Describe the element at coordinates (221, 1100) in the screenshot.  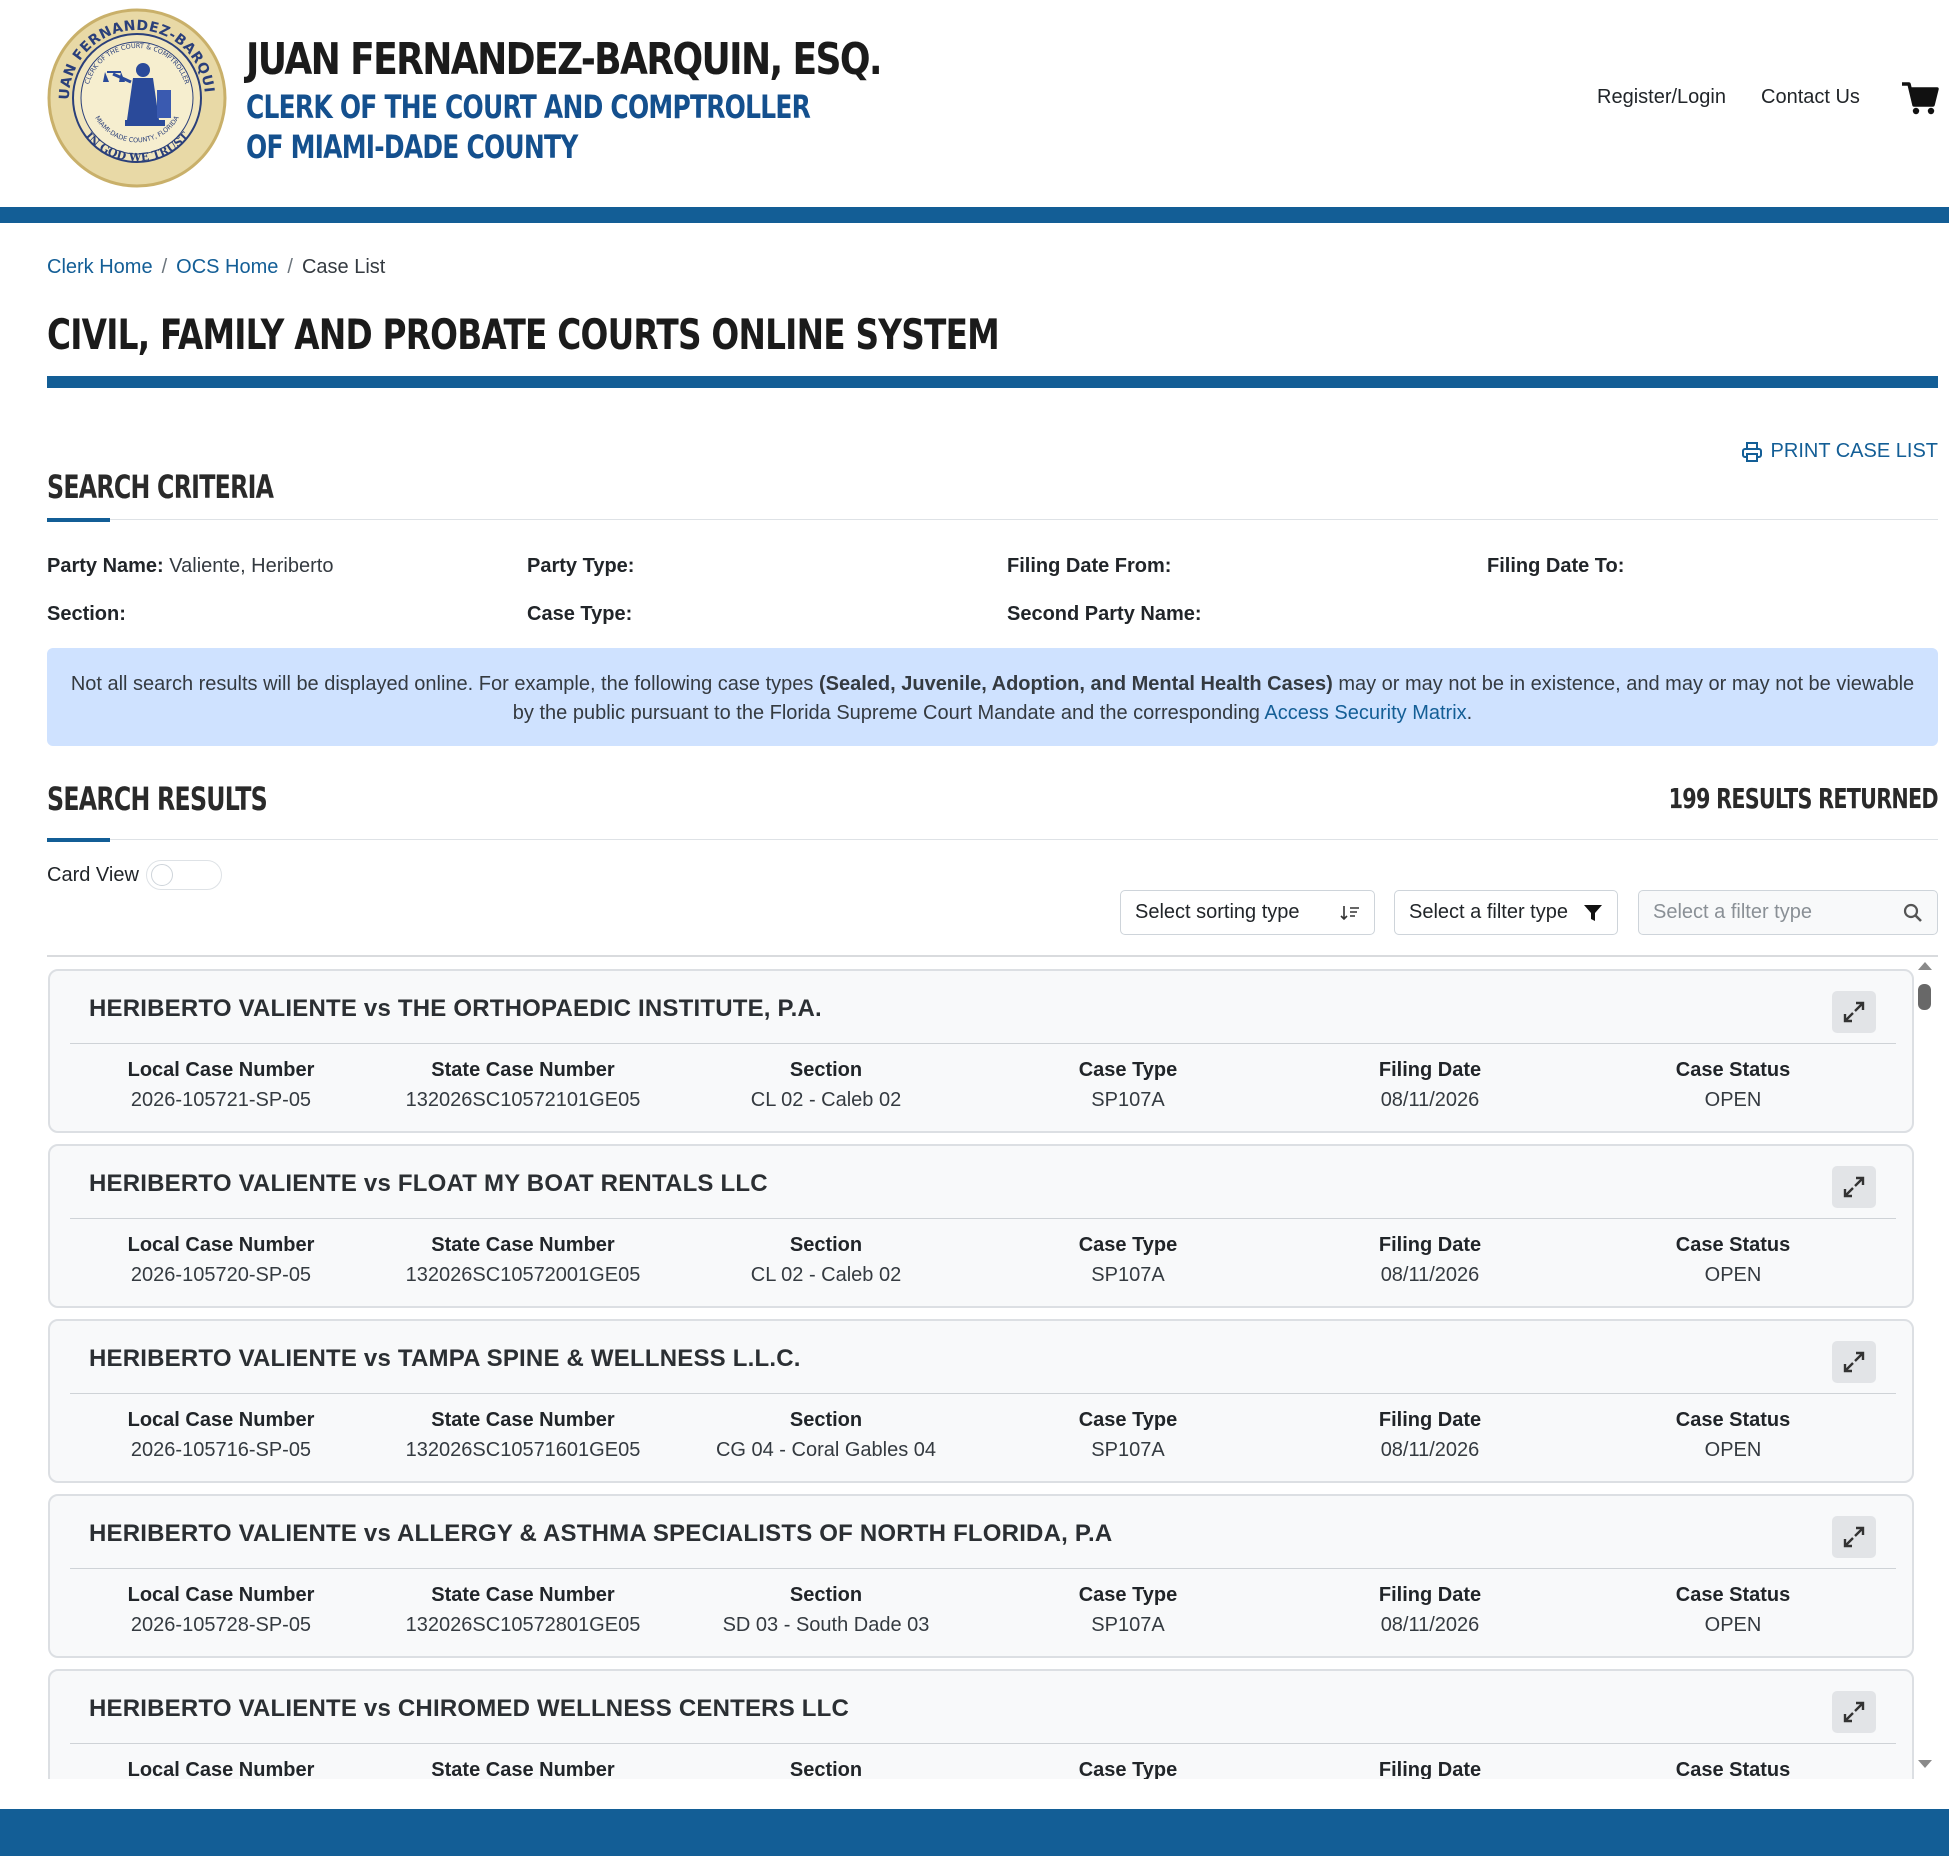
I see `local-case-number: 2026-105721-SP-05` at that location.